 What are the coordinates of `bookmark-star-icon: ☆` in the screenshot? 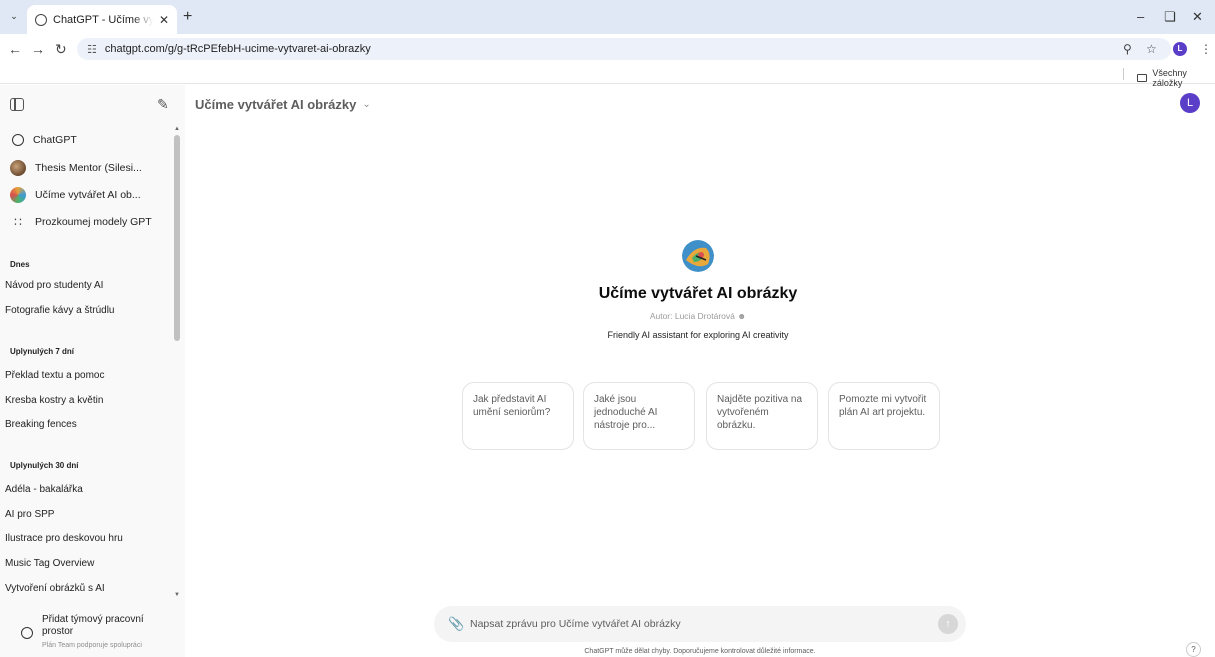 It's located at (1151, 49).